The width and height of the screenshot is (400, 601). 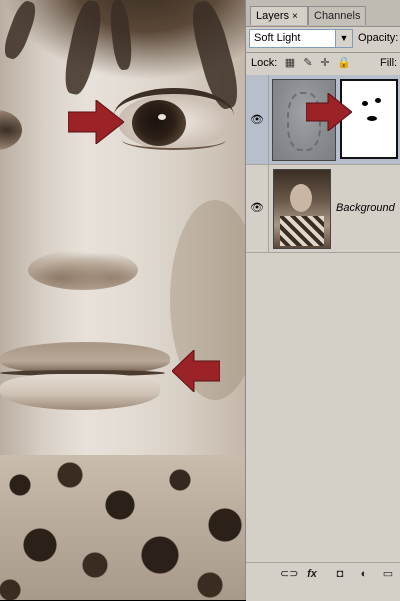 What do you see at coordinates (289, 574) in the screenshot?
I see `link-icon: ⊂⊃` at bounding box center [289, 574].